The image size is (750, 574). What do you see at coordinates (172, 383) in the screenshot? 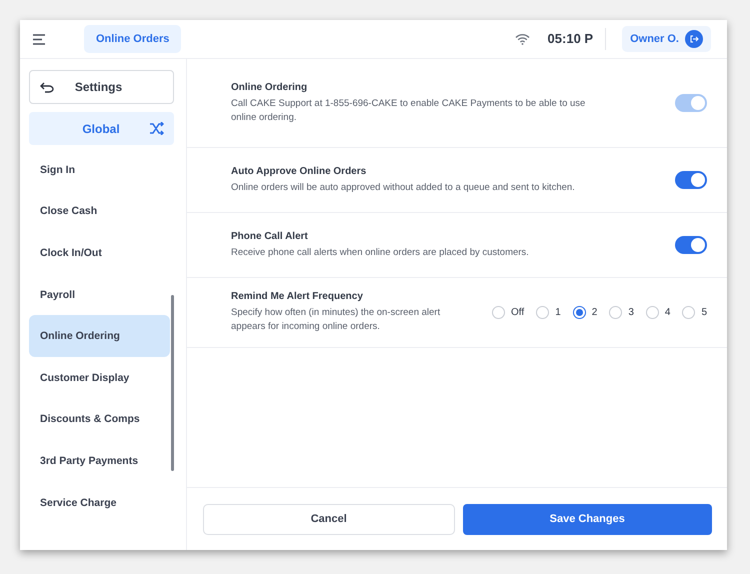
I see `scrollbar` at bounding box center [172, 383].